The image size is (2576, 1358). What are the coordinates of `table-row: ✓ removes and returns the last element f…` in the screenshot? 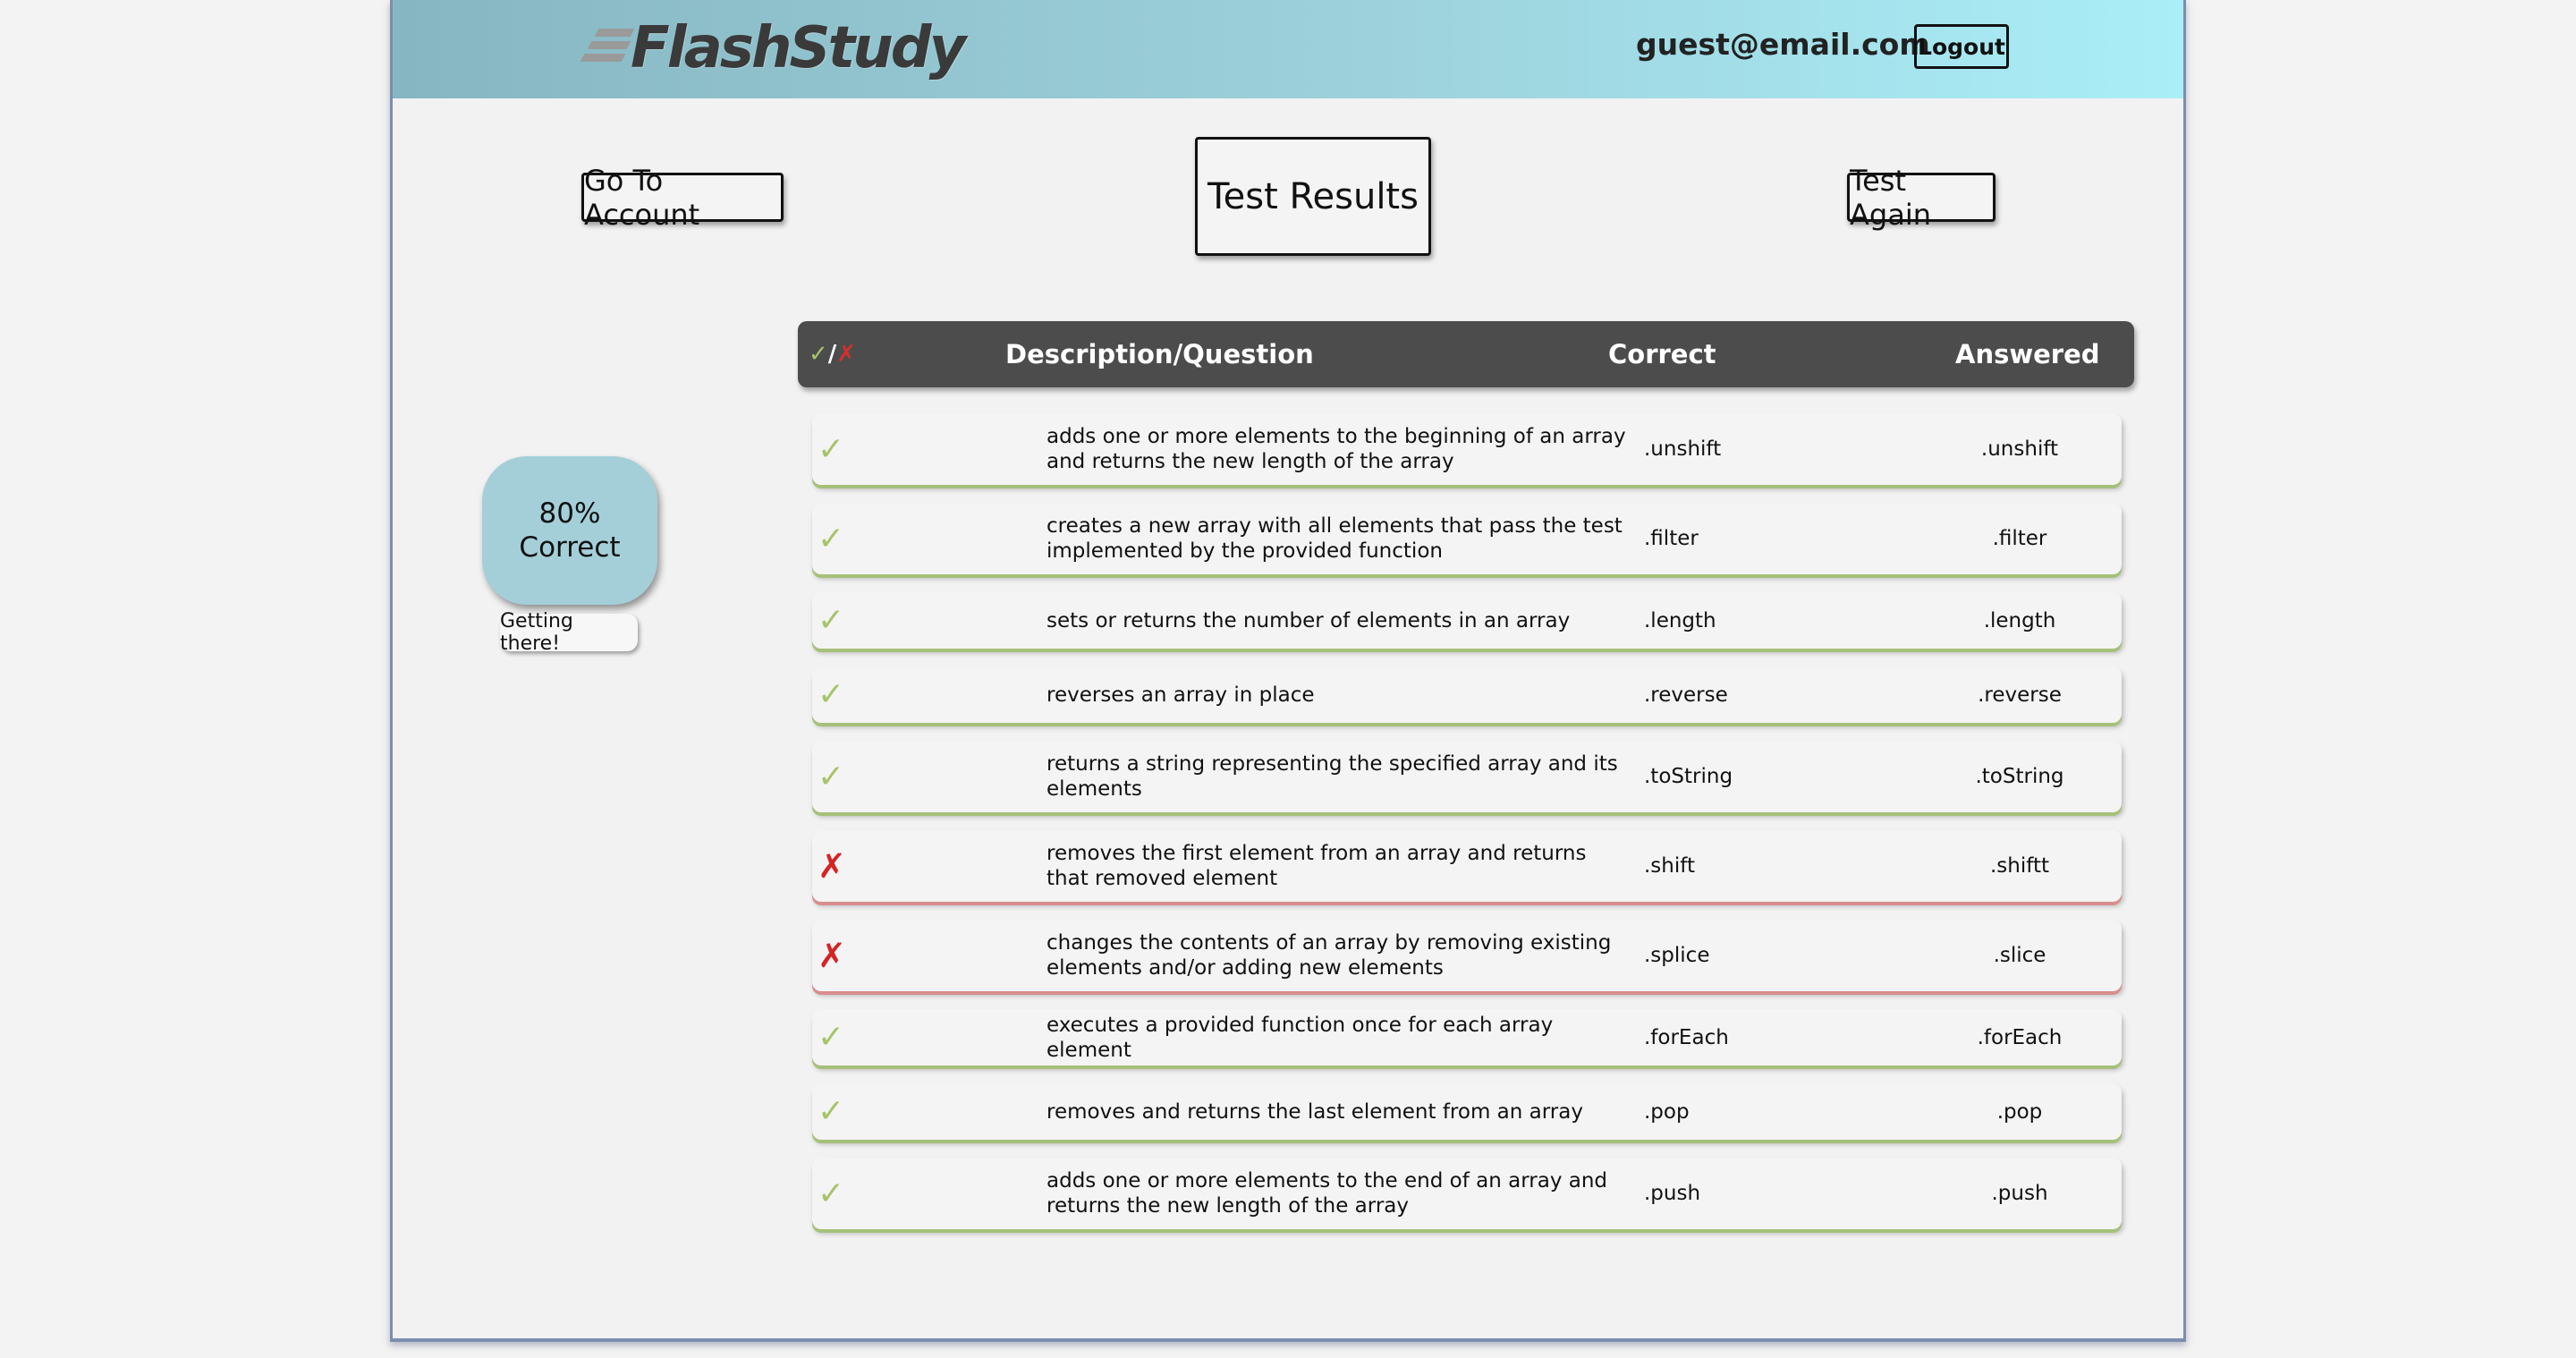 It's located at (1467, 1112).